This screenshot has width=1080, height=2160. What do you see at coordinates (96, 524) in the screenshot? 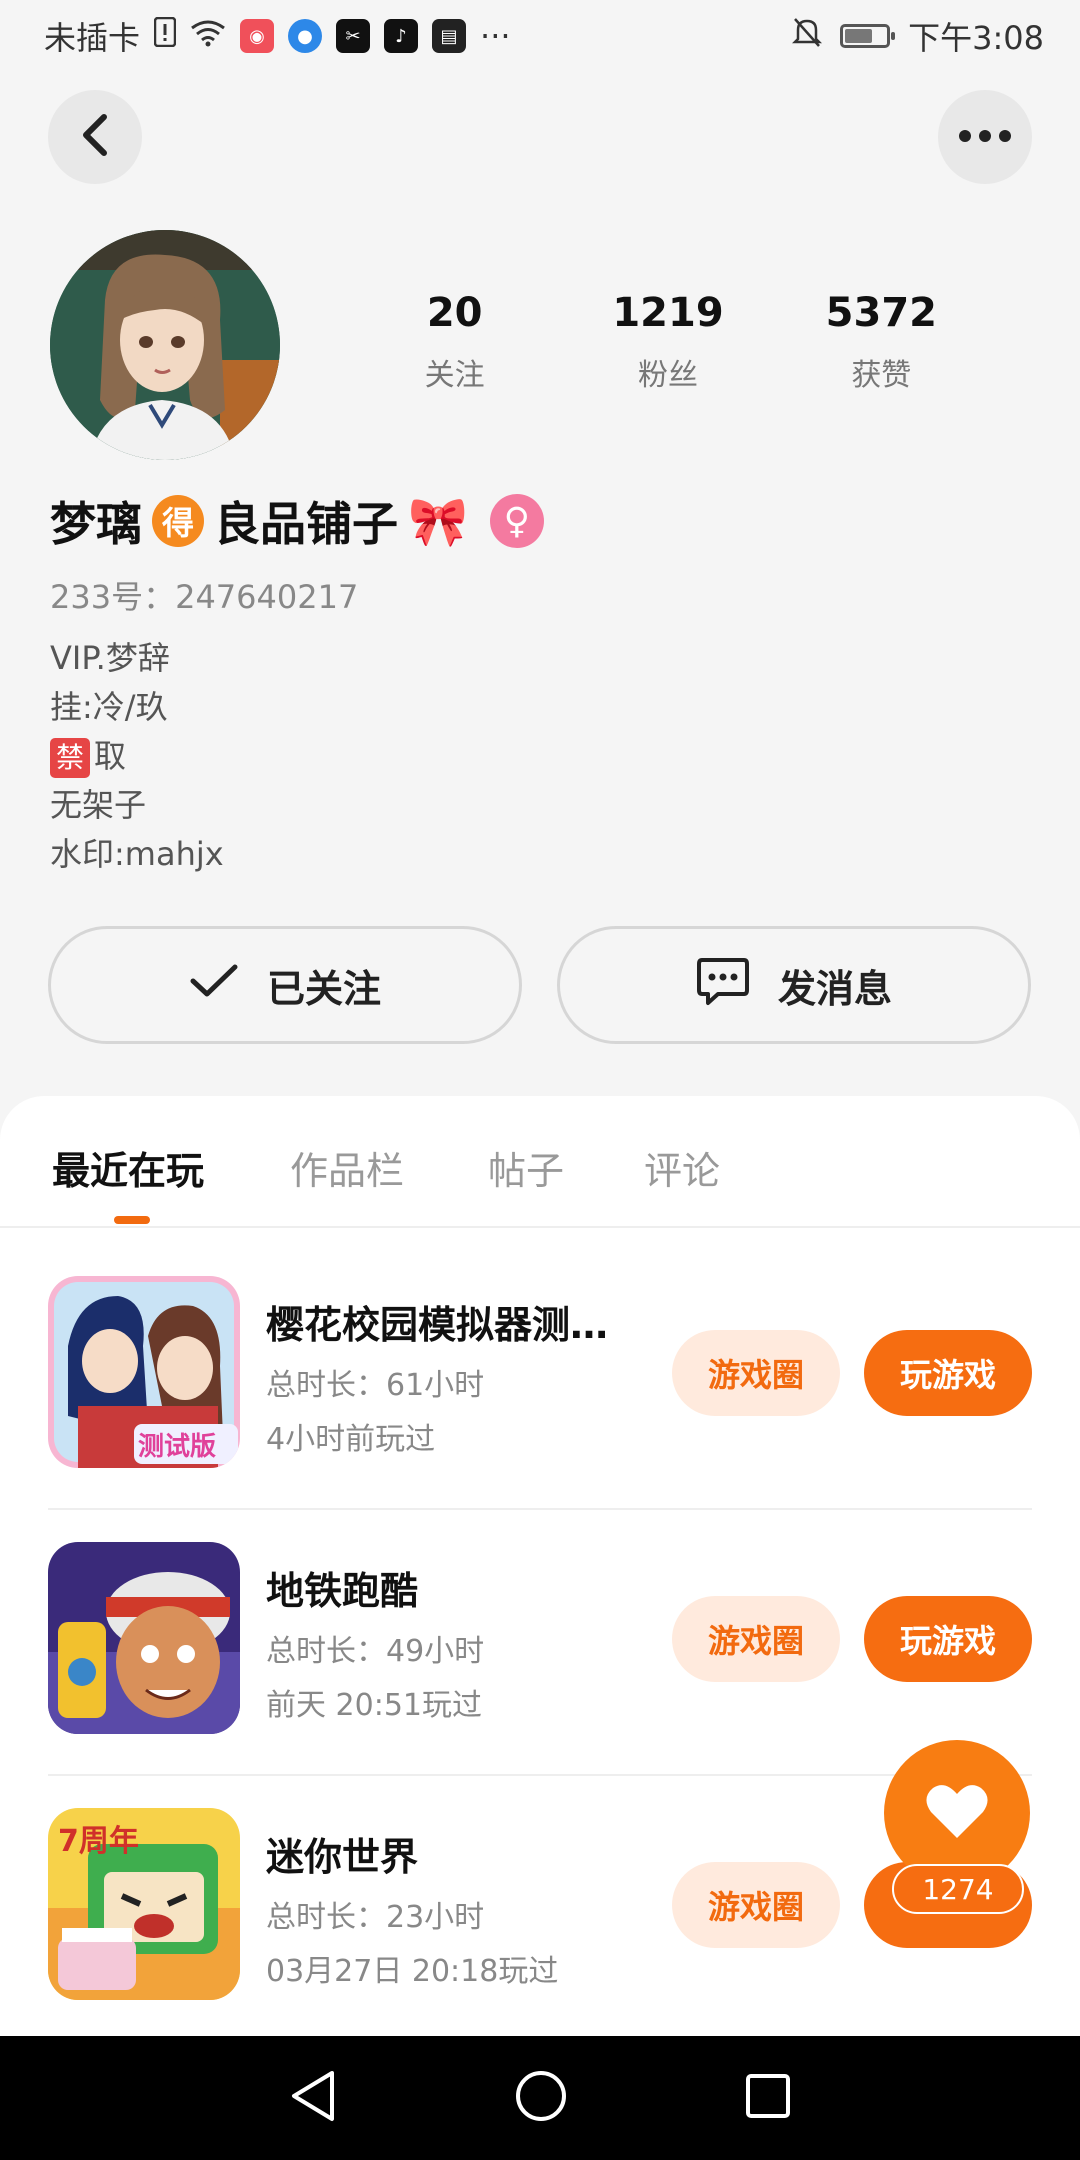
I see `username-part1: 梦璃` at bounding box center [96, 524].